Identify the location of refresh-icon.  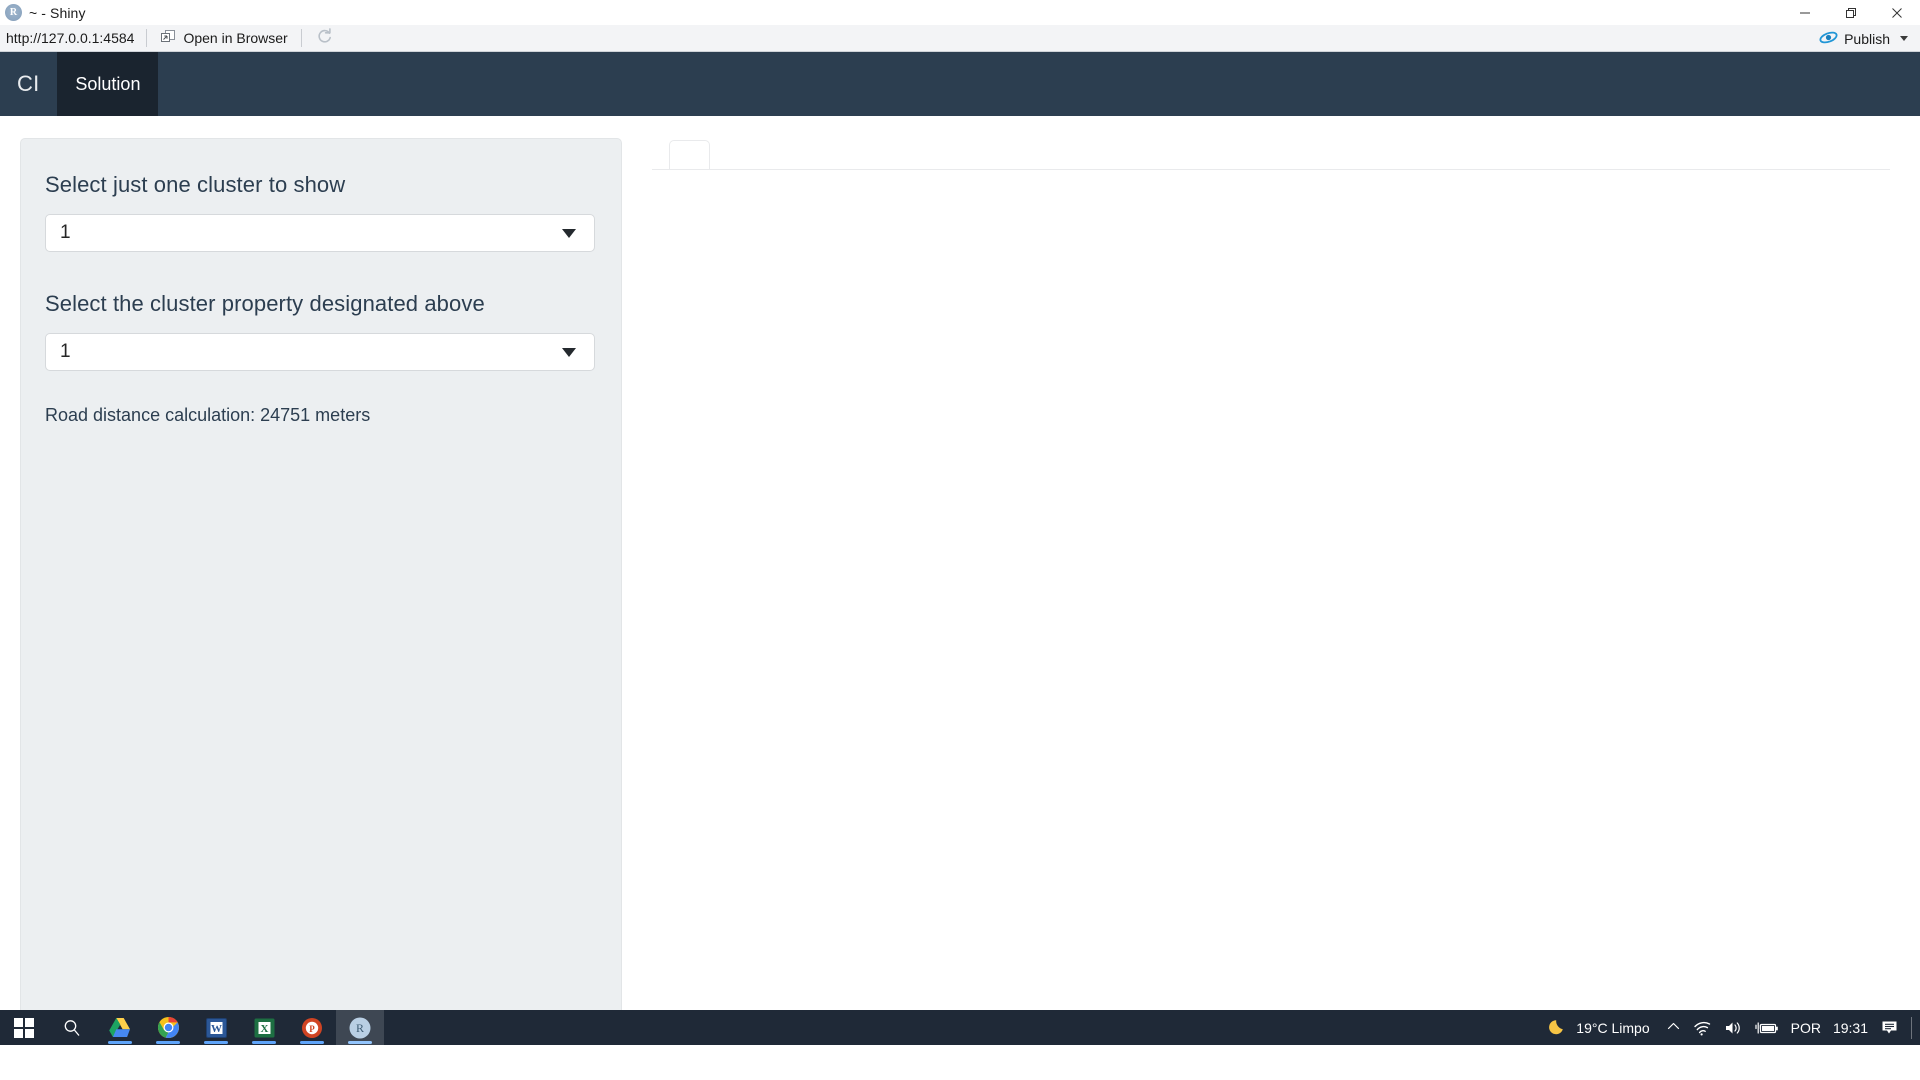
(324, 38).